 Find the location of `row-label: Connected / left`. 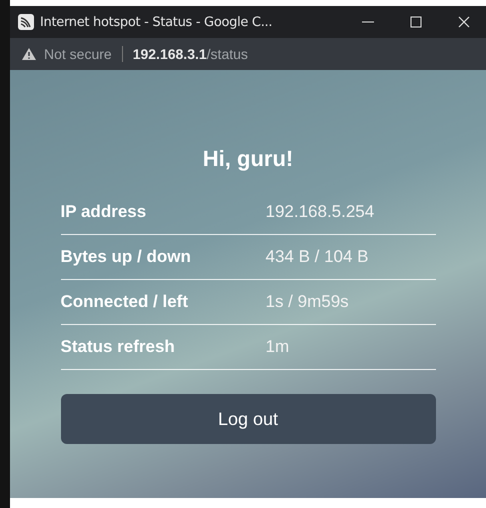

row-label: Connected / left is located at coordinates (125, 302).